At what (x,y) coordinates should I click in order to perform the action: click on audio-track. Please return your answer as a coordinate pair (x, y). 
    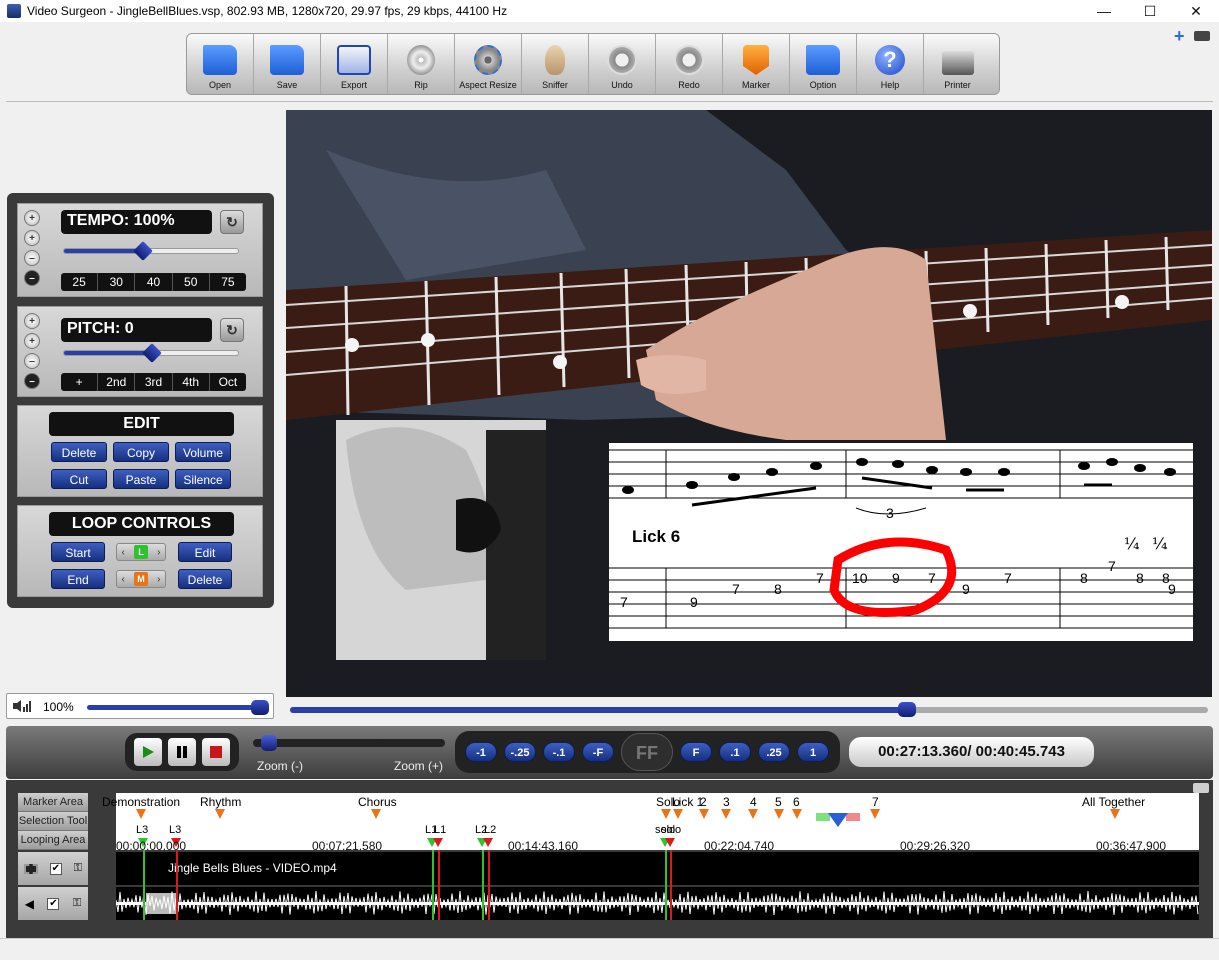
    Looking at the image, I should click on (657, 903).